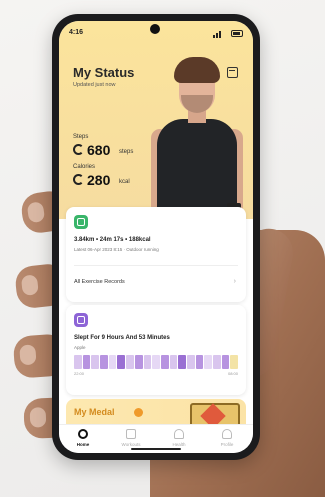 The height and width of the screenshot is (497, 325). What do you see at coordinates (80, 347) in the screenshot?
I see `sleep-source: Apple` at bounding box center [80, 347].